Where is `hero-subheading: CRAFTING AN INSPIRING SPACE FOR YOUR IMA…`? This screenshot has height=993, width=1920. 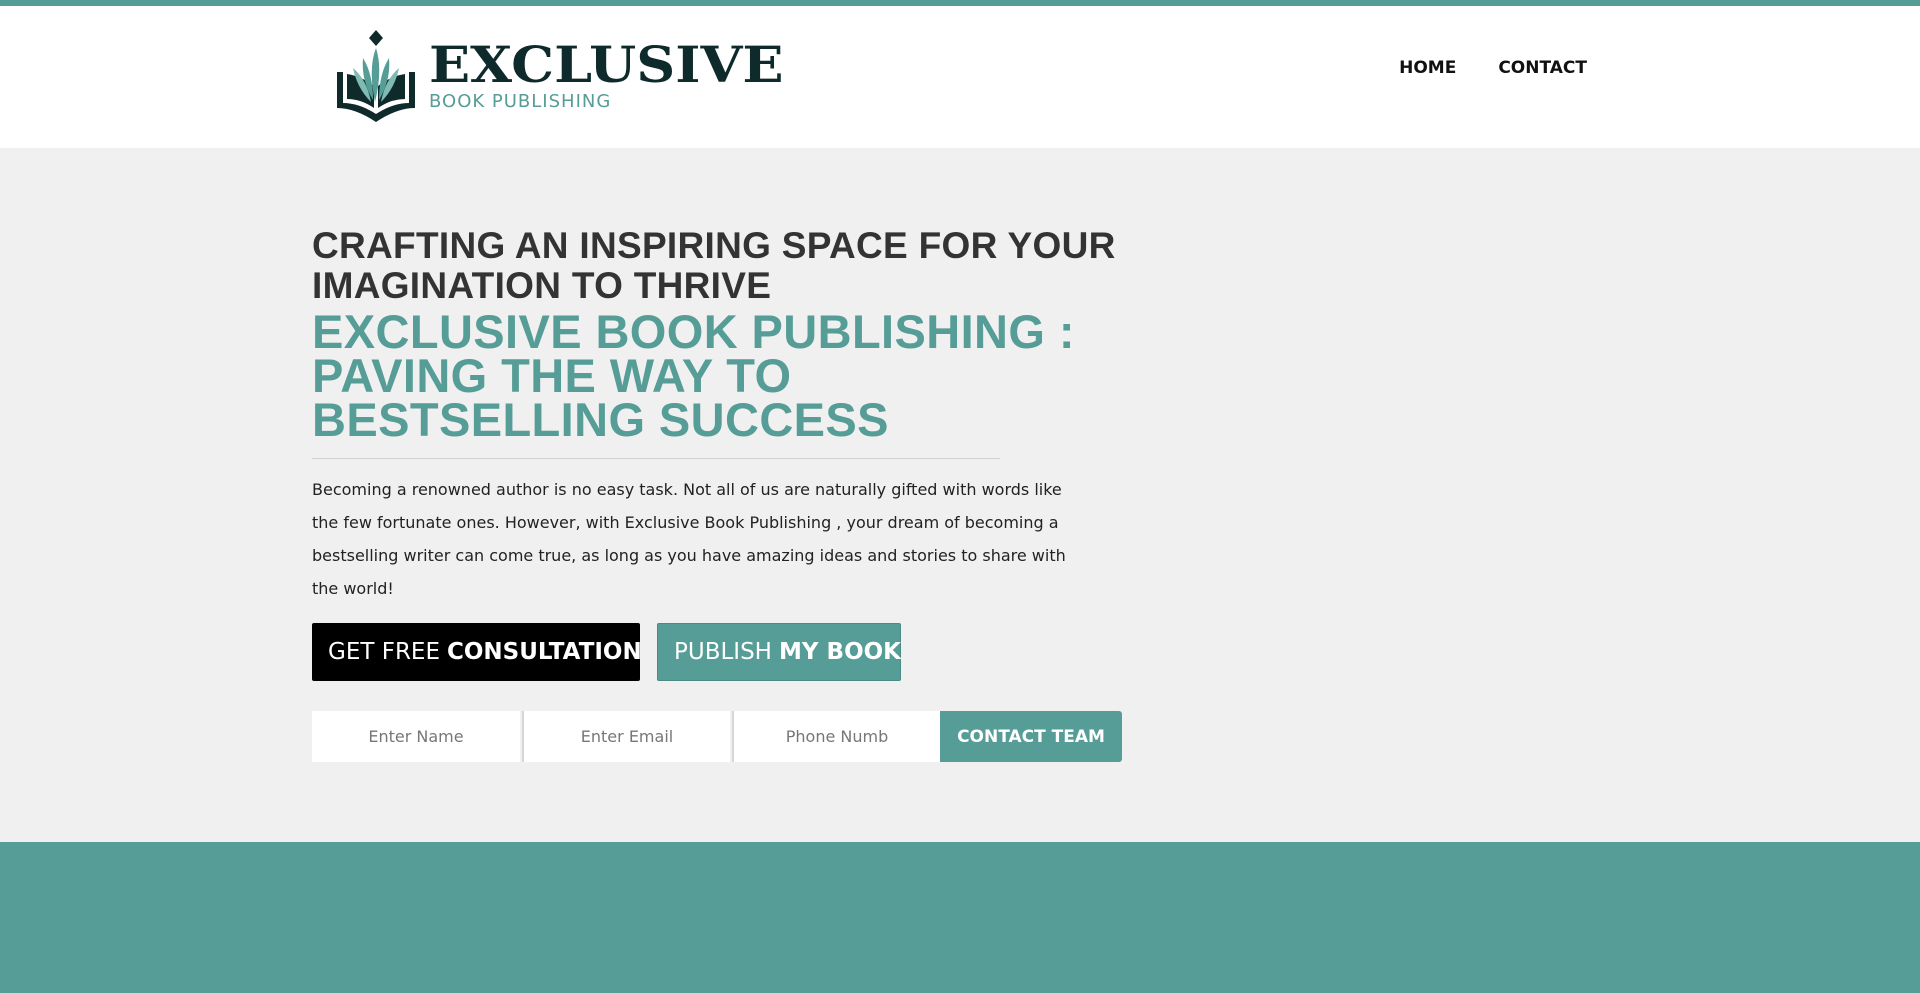
hero-subheading: CRAFTING AN INSPIRING SPACE FOR YOUR IMA… is located at coordinates (714, 265).